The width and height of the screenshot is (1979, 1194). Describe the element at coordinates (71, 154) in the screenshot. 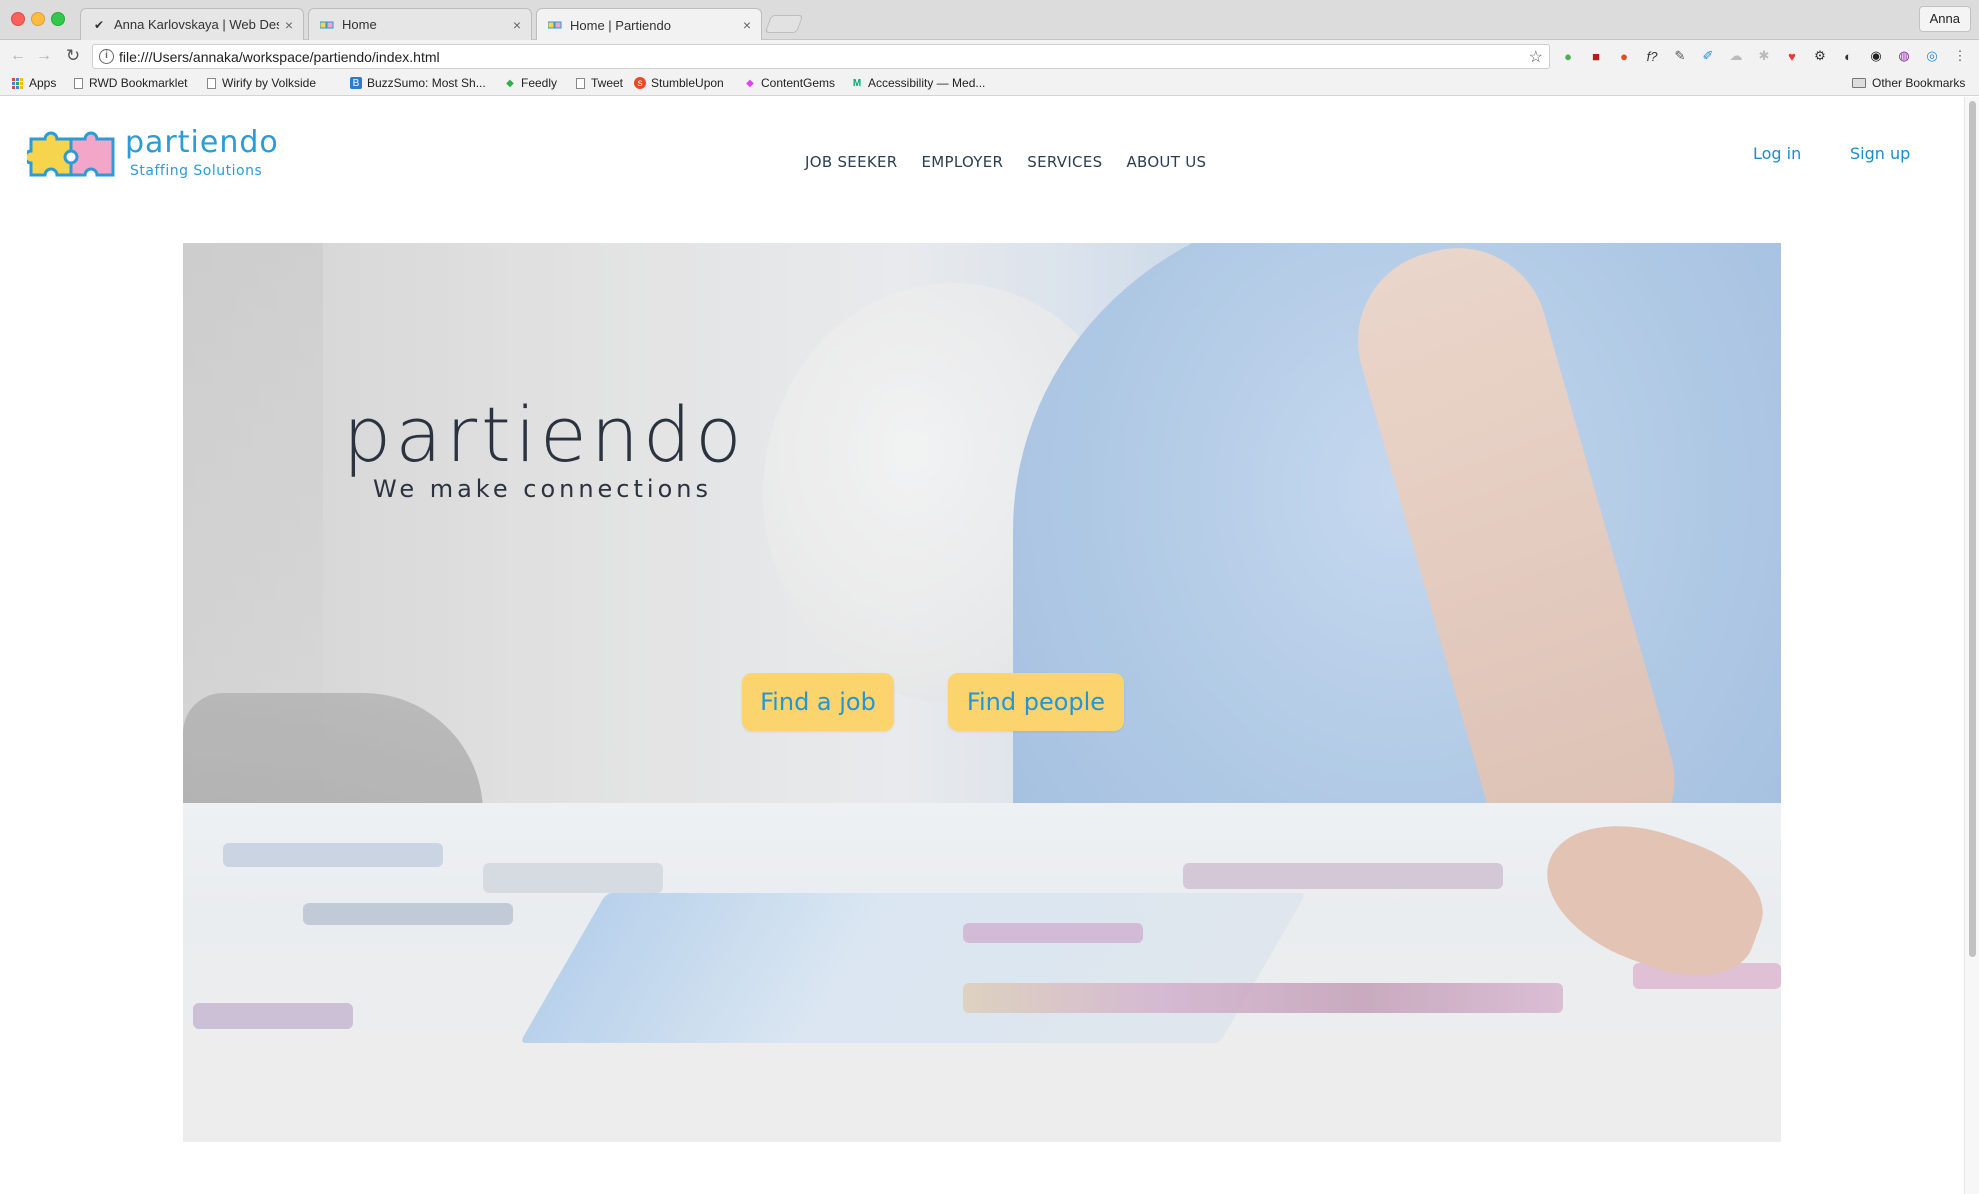

I see `puzzle-logo-icon` at that location.